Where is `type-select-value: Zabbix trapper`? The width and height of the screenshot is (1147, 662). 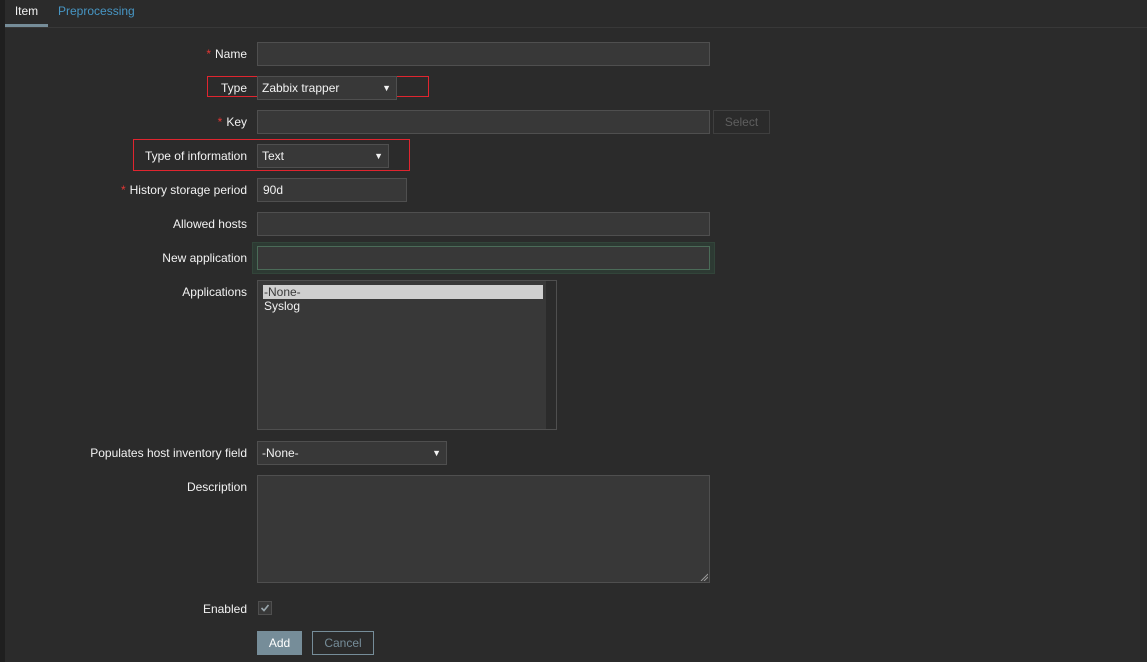
type-select-value: Zabbix trapper is located at coordinates (301, 88).